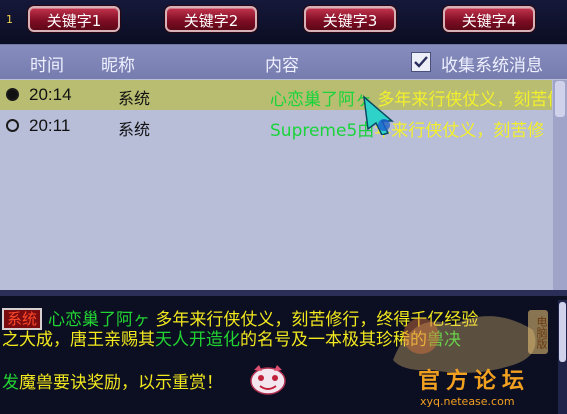  Describe the element at coordinates (78, 340) in the screenshot. I see `chat-text: 之大成，唐王亲赐其` at that location.